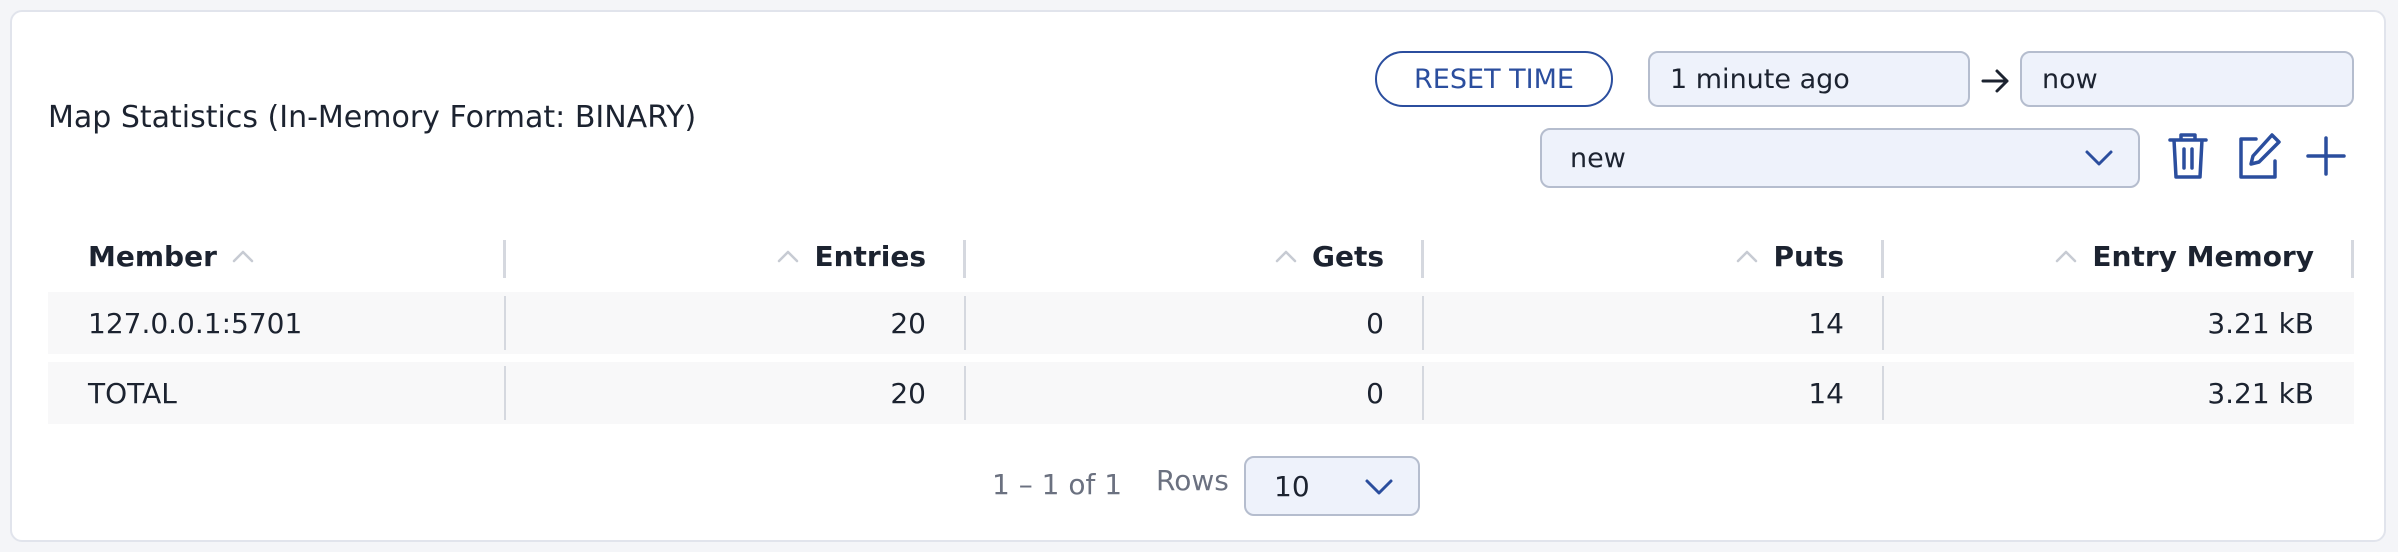 The image size is (2398, 552). I want to click on trash-icon, so click(2188, 156).